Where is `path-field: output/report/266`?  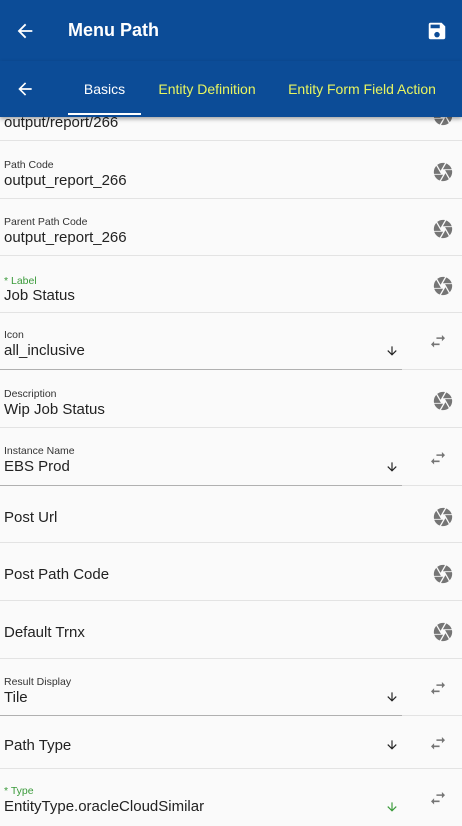
path-field: output/report/266 is located at coordinates (231, 129).